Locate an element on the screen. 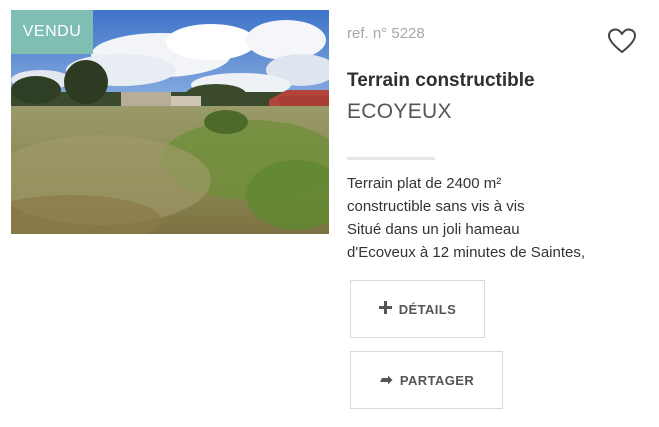  listing-title: Terrain constructible is located at coordinates (441, 81).